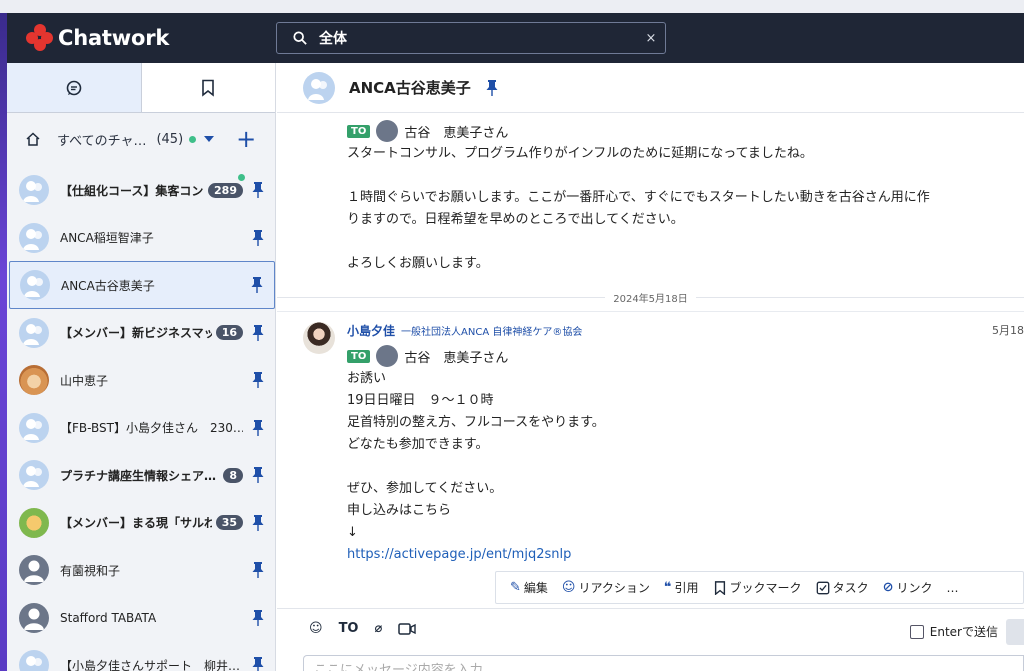 The image size is (1024, 671). Describe the element at coordinates (367, 378) in the screenshot. I see `message-line: お誘い` at that location.